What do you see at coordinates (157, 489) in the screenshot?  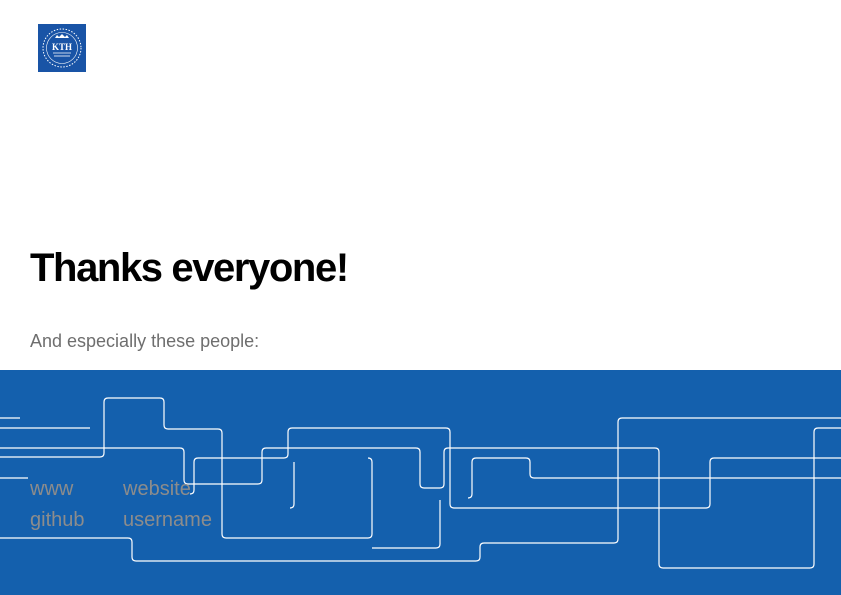 I see `contact-value-website: website` at bounding box center [157, 489].